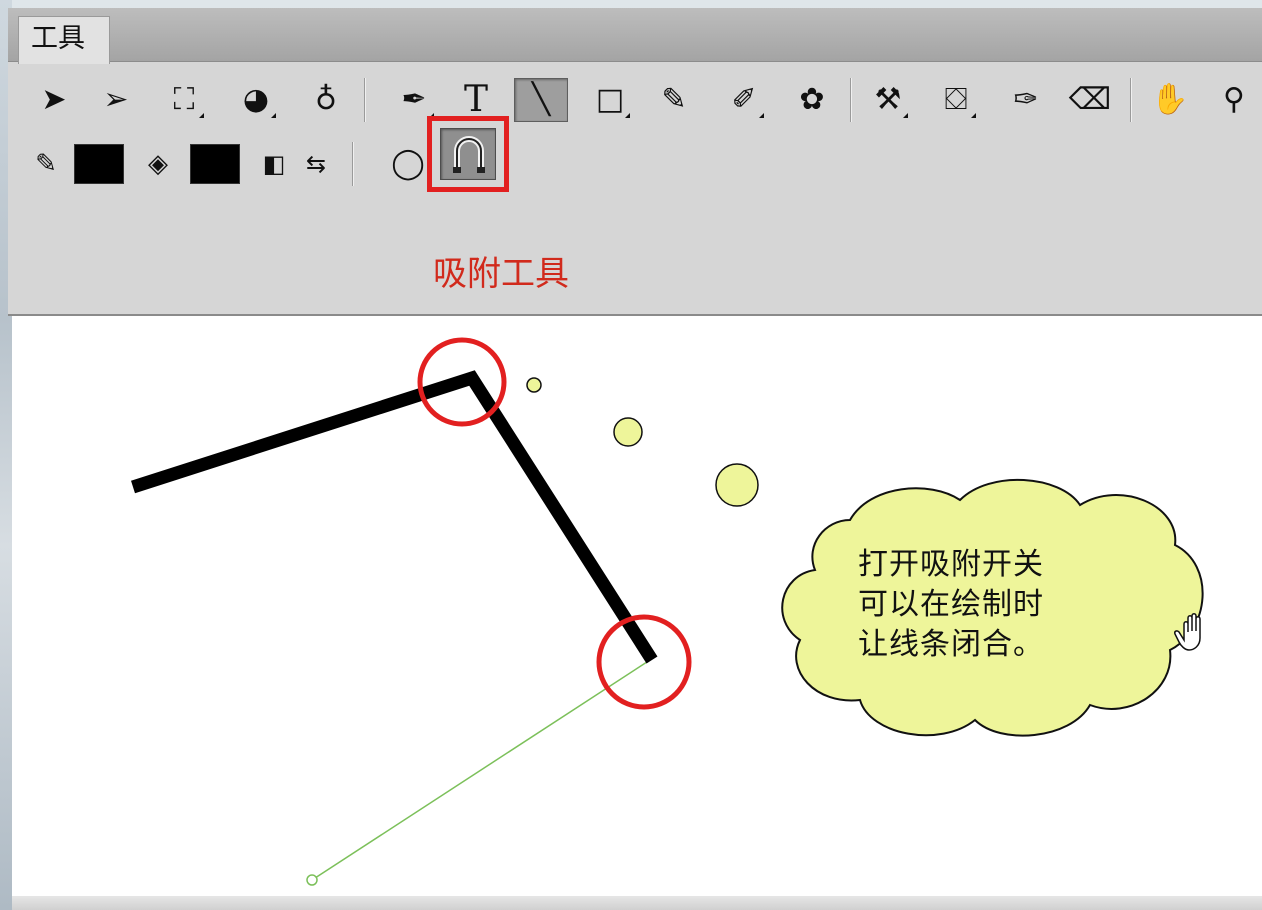  Describe the element at coordinates (737, 485) in the screenshot. I see `thought-bubble-large` at that location.